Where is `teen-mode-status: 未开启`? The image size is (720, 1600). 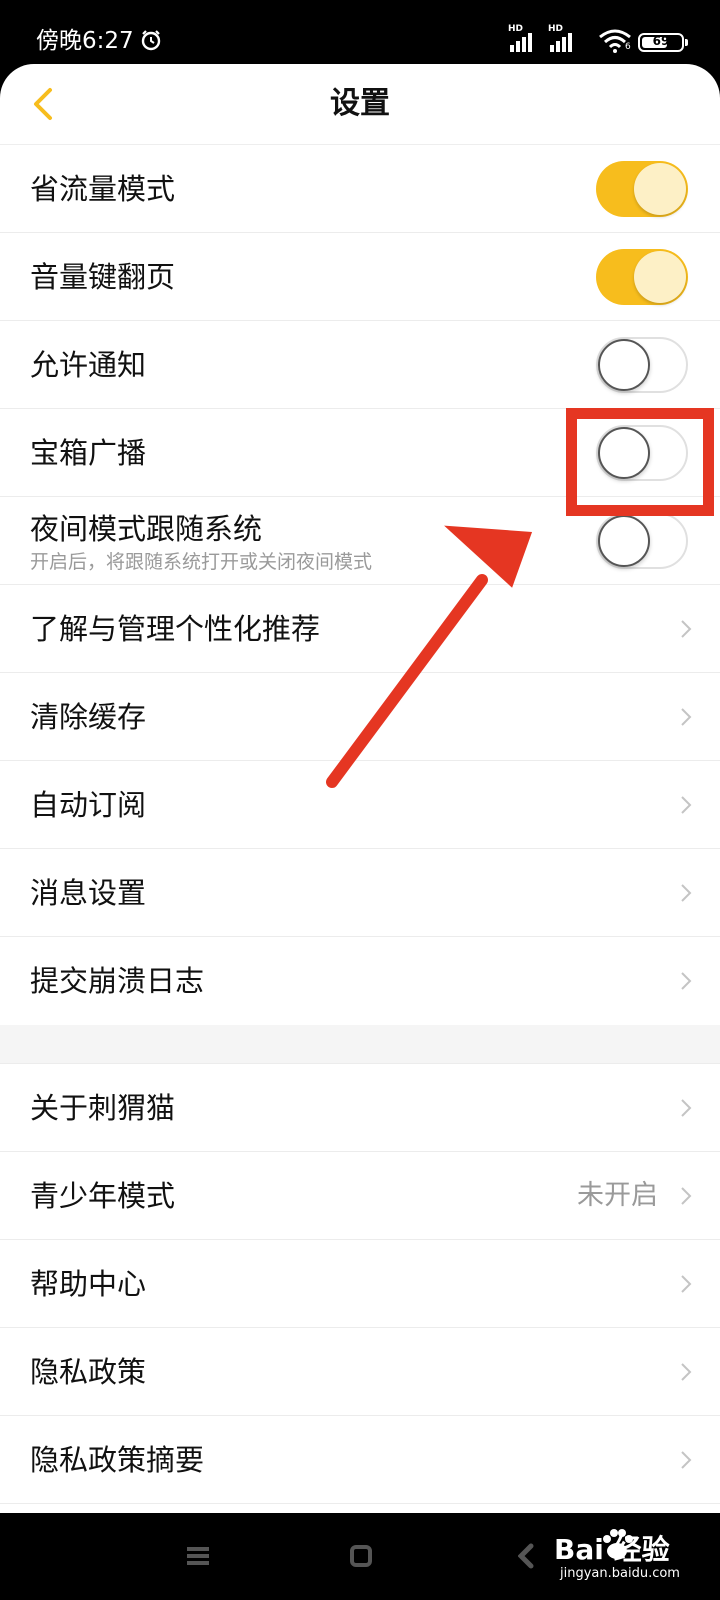
teen-mode-status: 未开启 is located at coordinates (617, 1195).